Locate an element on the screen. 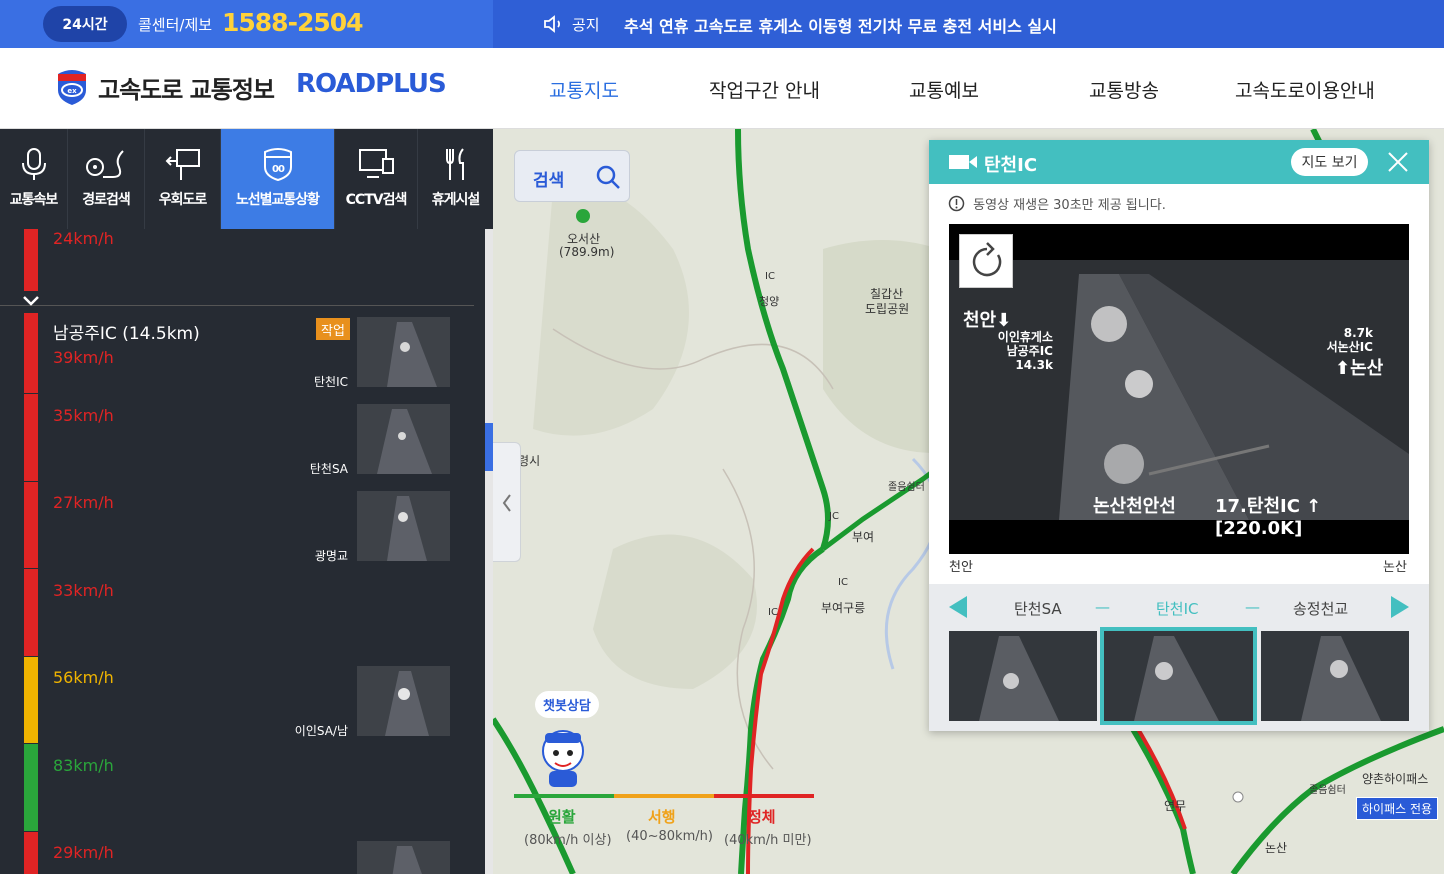 This screenshot has width=1444, height=874. chatbot-mascot-icon is located at coordinates (563, 758).